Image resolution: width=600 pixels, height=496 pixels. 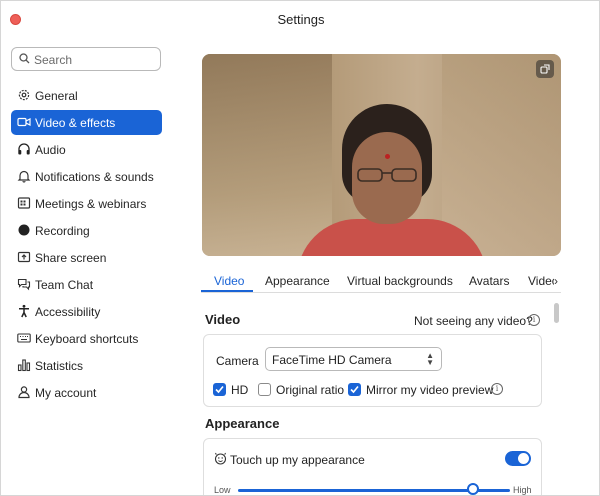 I want to click on accessibility-icon, so click(x=24, y=311).